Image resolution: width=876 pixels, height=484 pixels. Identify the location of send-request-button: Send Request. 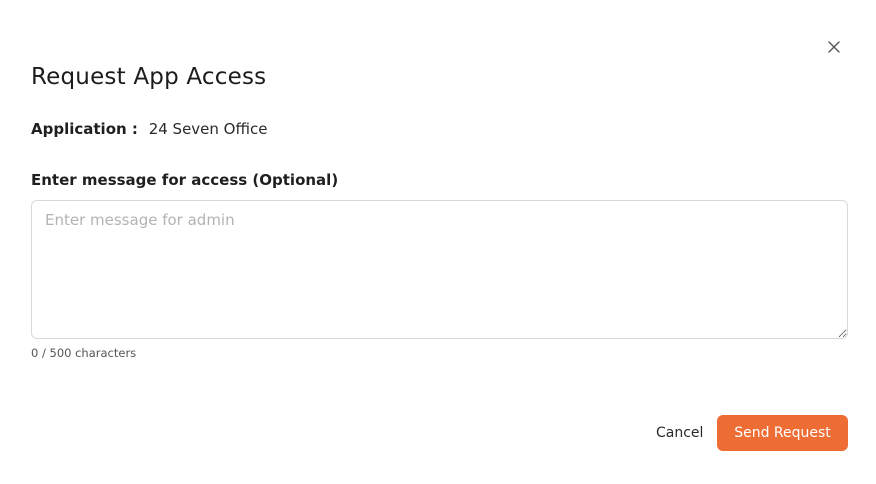
(782, 433).